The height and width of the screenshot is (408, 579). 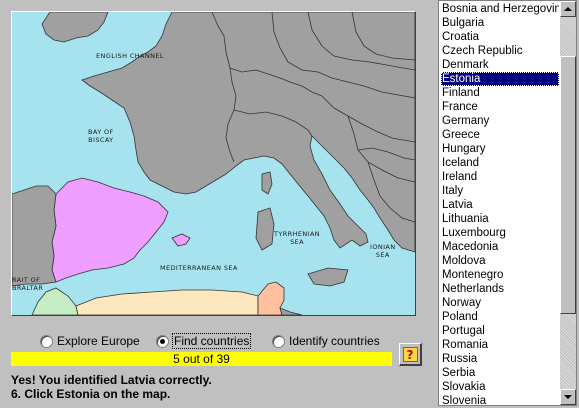 I want to click on country-list-item: Romania, so click(x=500, y=345).